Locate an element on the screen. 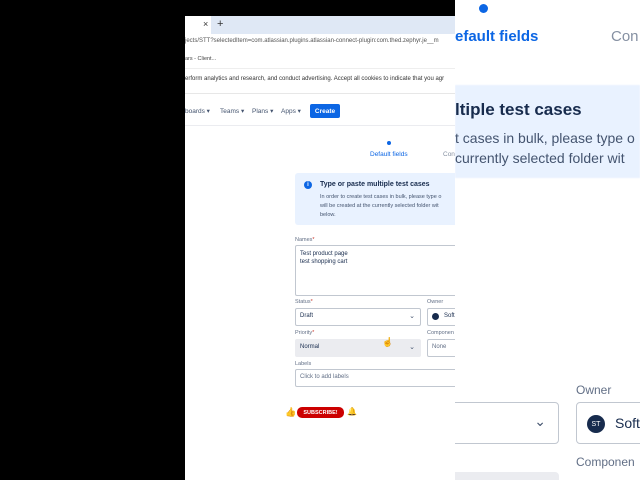 The height and width of the screenshot is (480, 640). nav-apps: Apps ▾ is located at coordinates (291, 111).